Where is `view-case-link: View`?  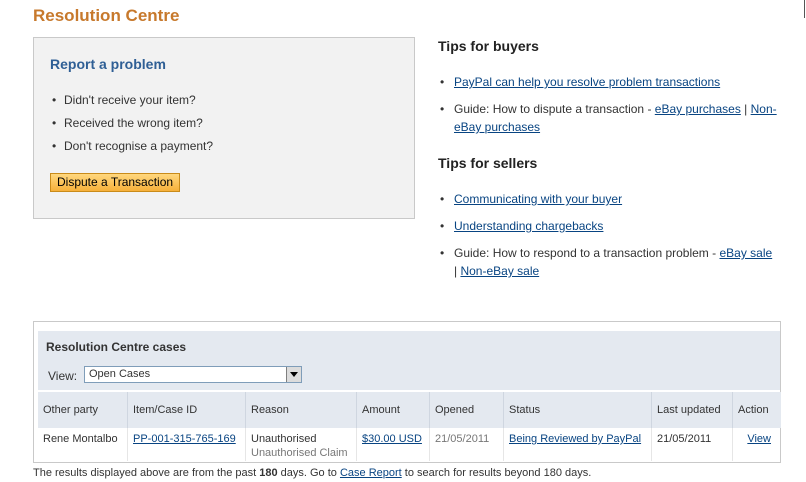
view-case-link: View is located at coordinates (759, 439).